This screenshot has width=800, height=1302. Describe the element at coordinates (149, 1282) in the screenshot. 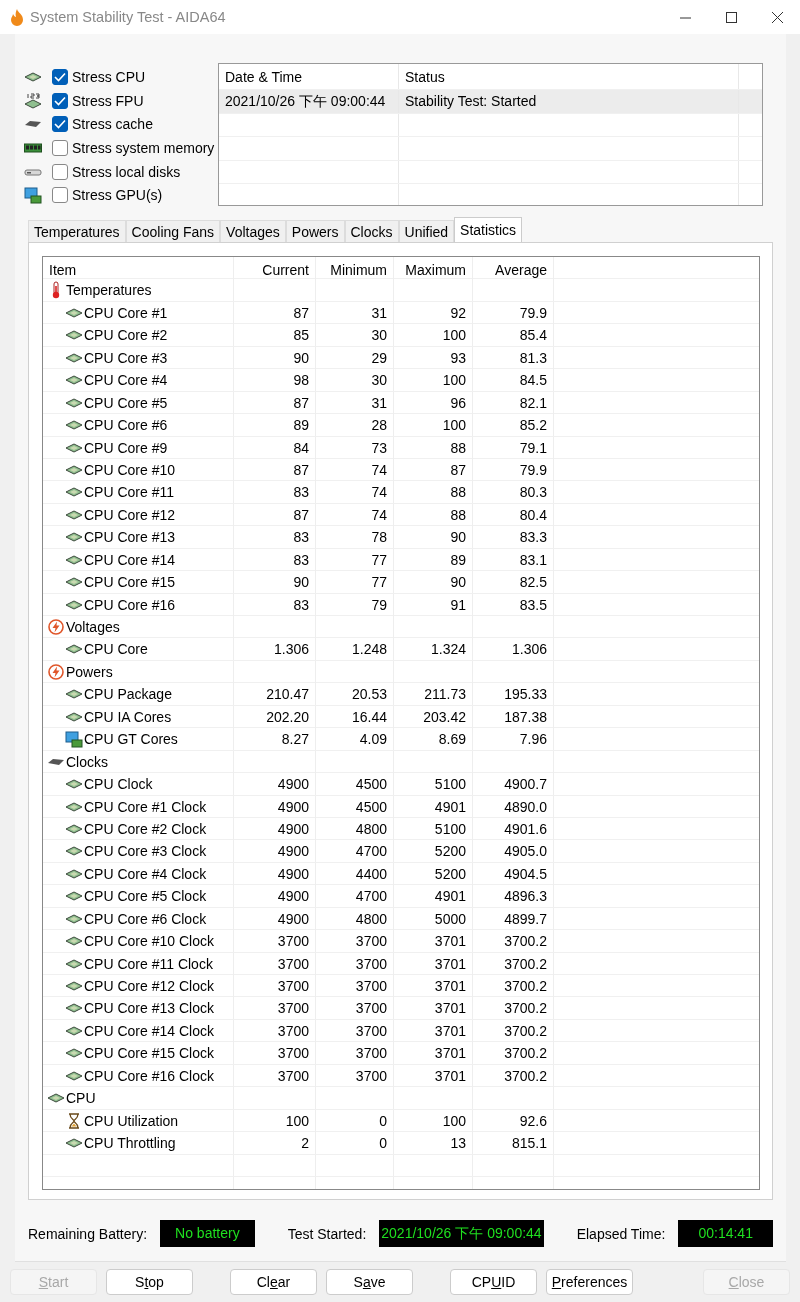

I see `action-button: Stop` at that location.